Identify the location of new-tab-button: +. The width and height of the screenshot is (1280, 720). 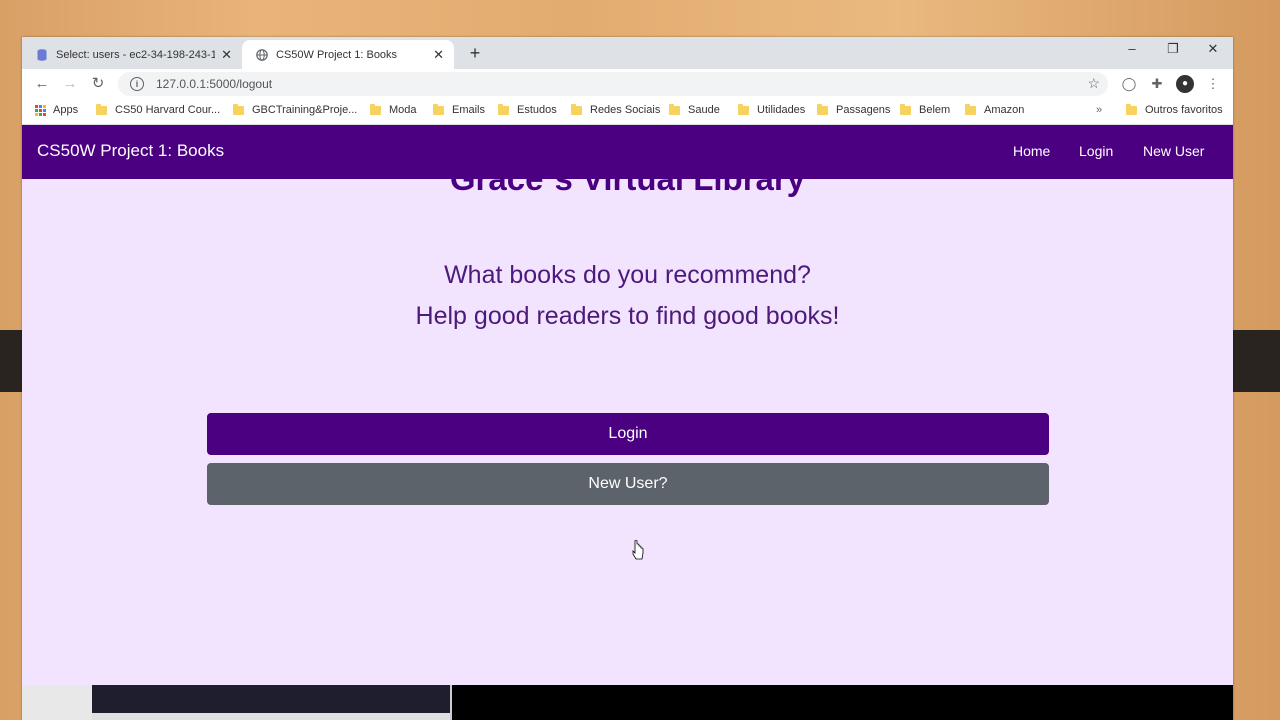
(475, 53).